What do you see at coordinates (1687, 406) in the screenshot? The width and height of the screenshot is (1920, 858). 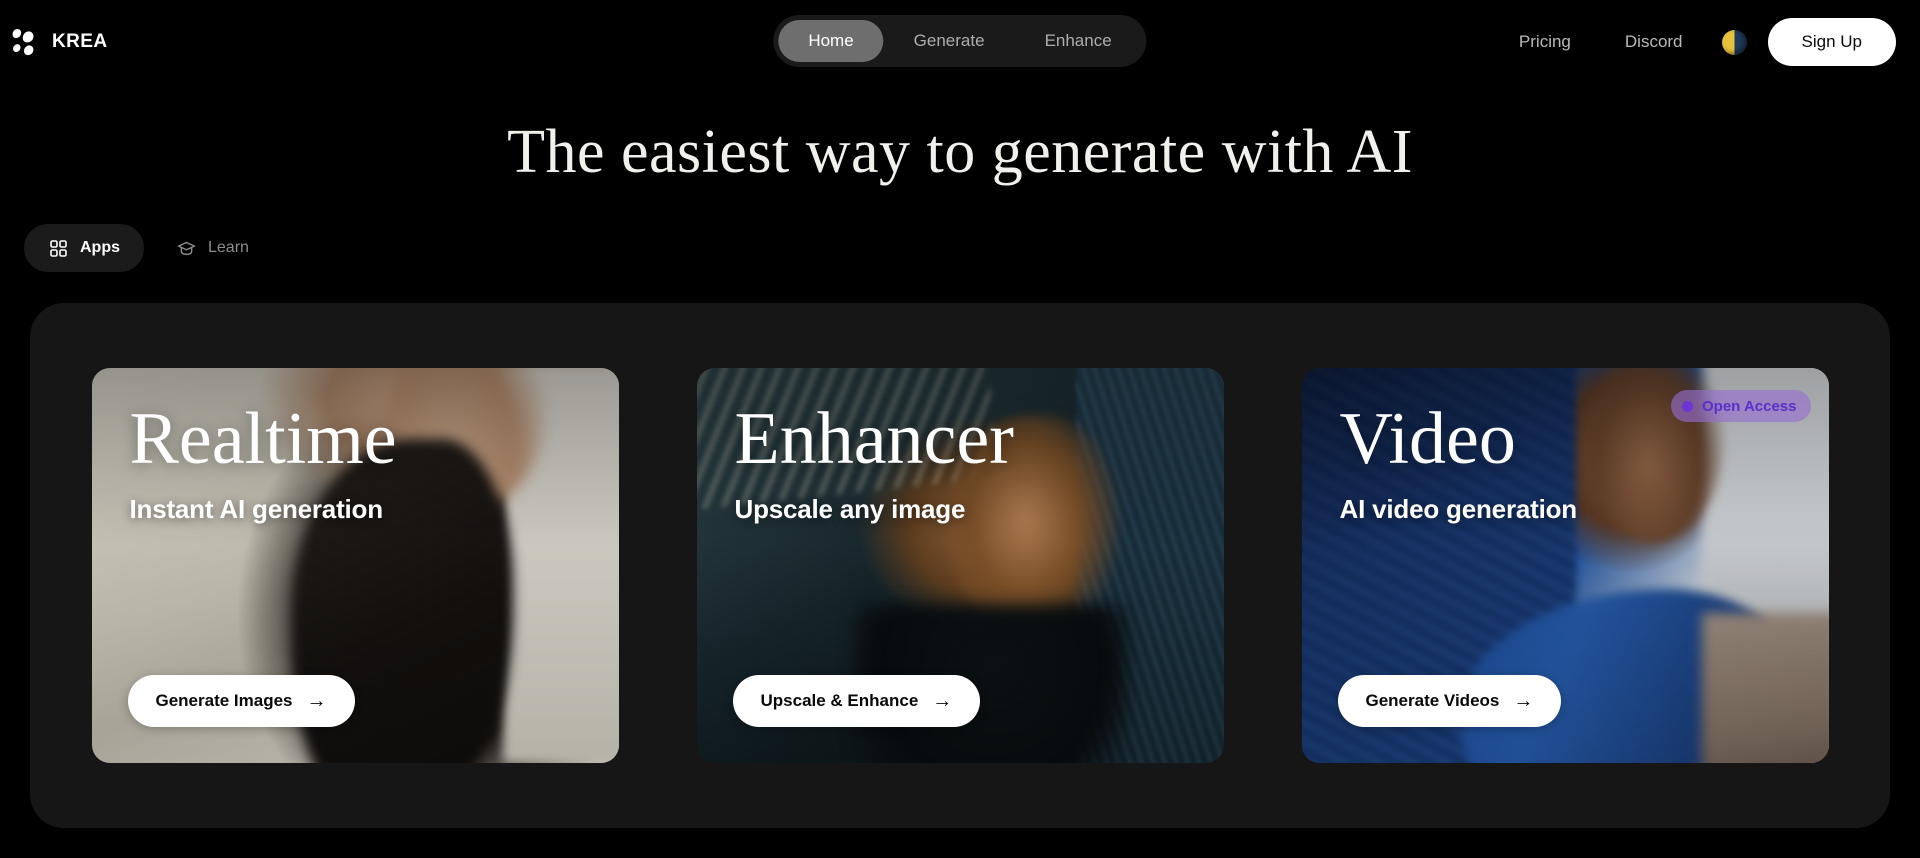 I see `badge-dot-icon` at bounding box center [1687, 406].